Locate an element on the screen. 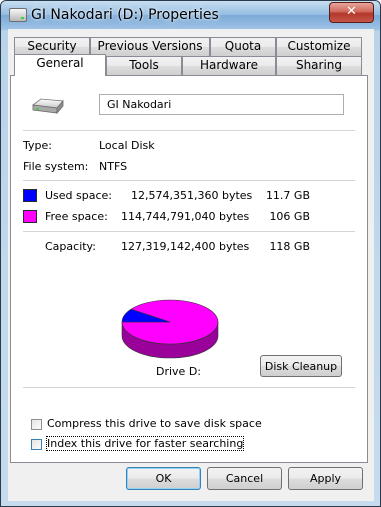 The height and width of the screenshot is (507, 381). used-space-bytes: 12,574,351,360 bytes is located at coordinates (192, 195).